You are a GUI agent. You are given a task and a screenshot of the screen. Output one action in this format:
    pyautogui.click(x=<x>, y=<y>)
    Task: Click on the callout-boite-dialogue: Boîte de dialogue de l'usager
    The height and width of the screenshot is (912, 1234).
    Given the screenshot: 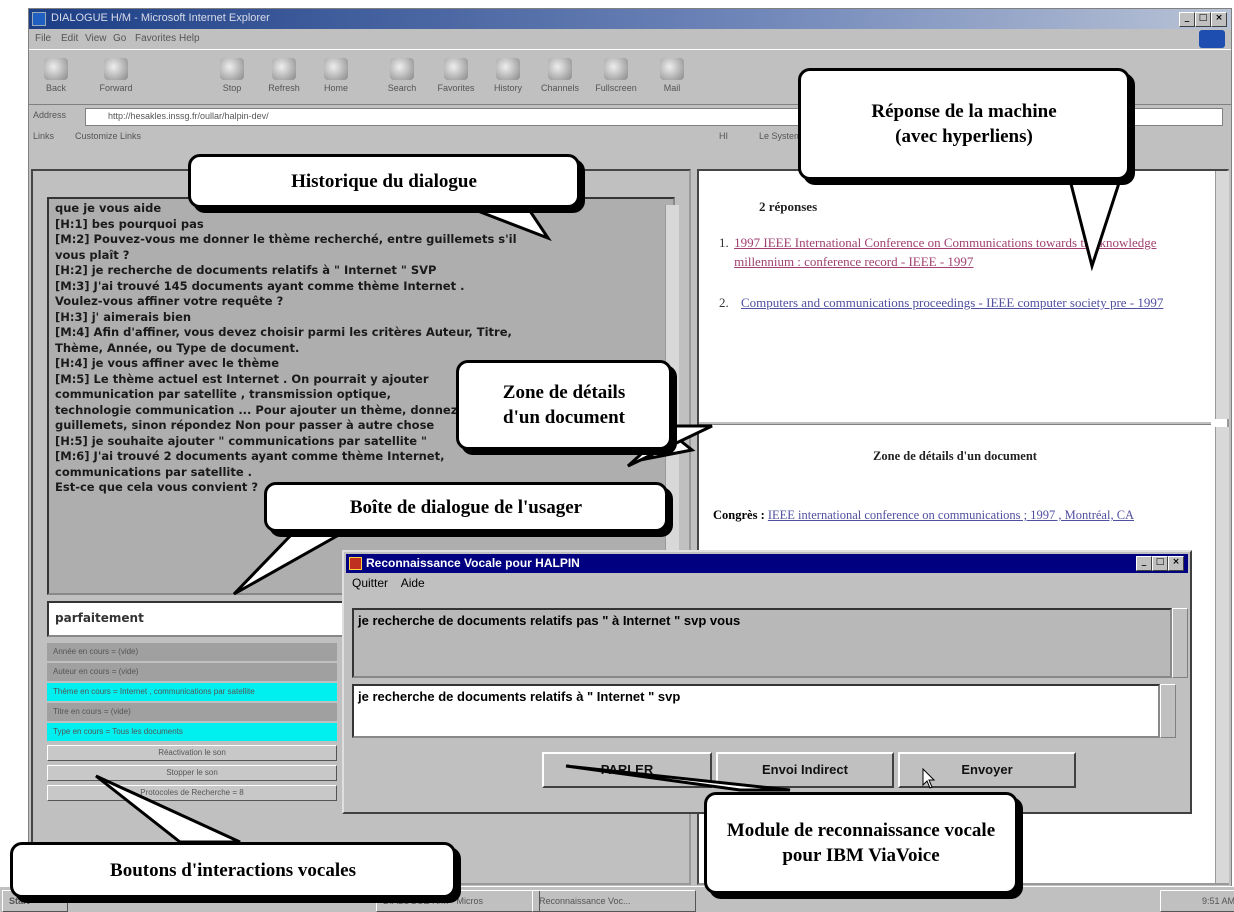 What is the action you would take?
    pyautogui.click(x=466, y=507)
    